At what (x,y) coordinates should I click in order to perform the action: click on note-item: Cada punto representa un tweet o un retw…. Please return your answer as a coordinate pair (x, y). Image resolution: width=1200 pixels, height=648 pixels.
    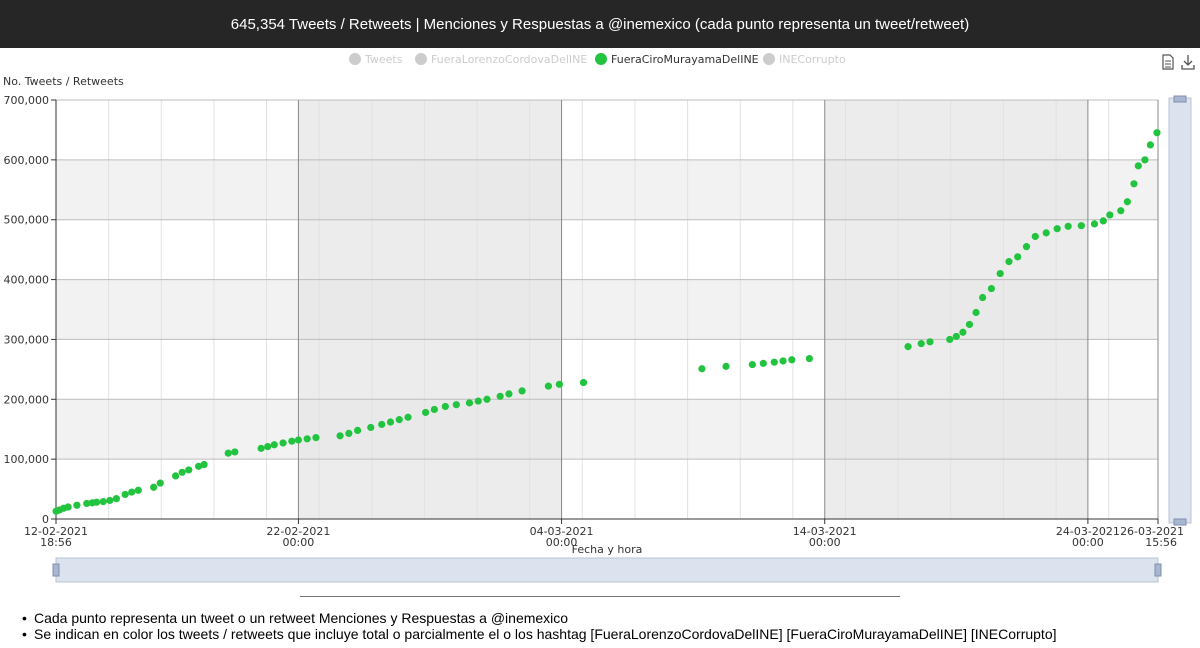
    Looking at the image, I should click on (607, 618).